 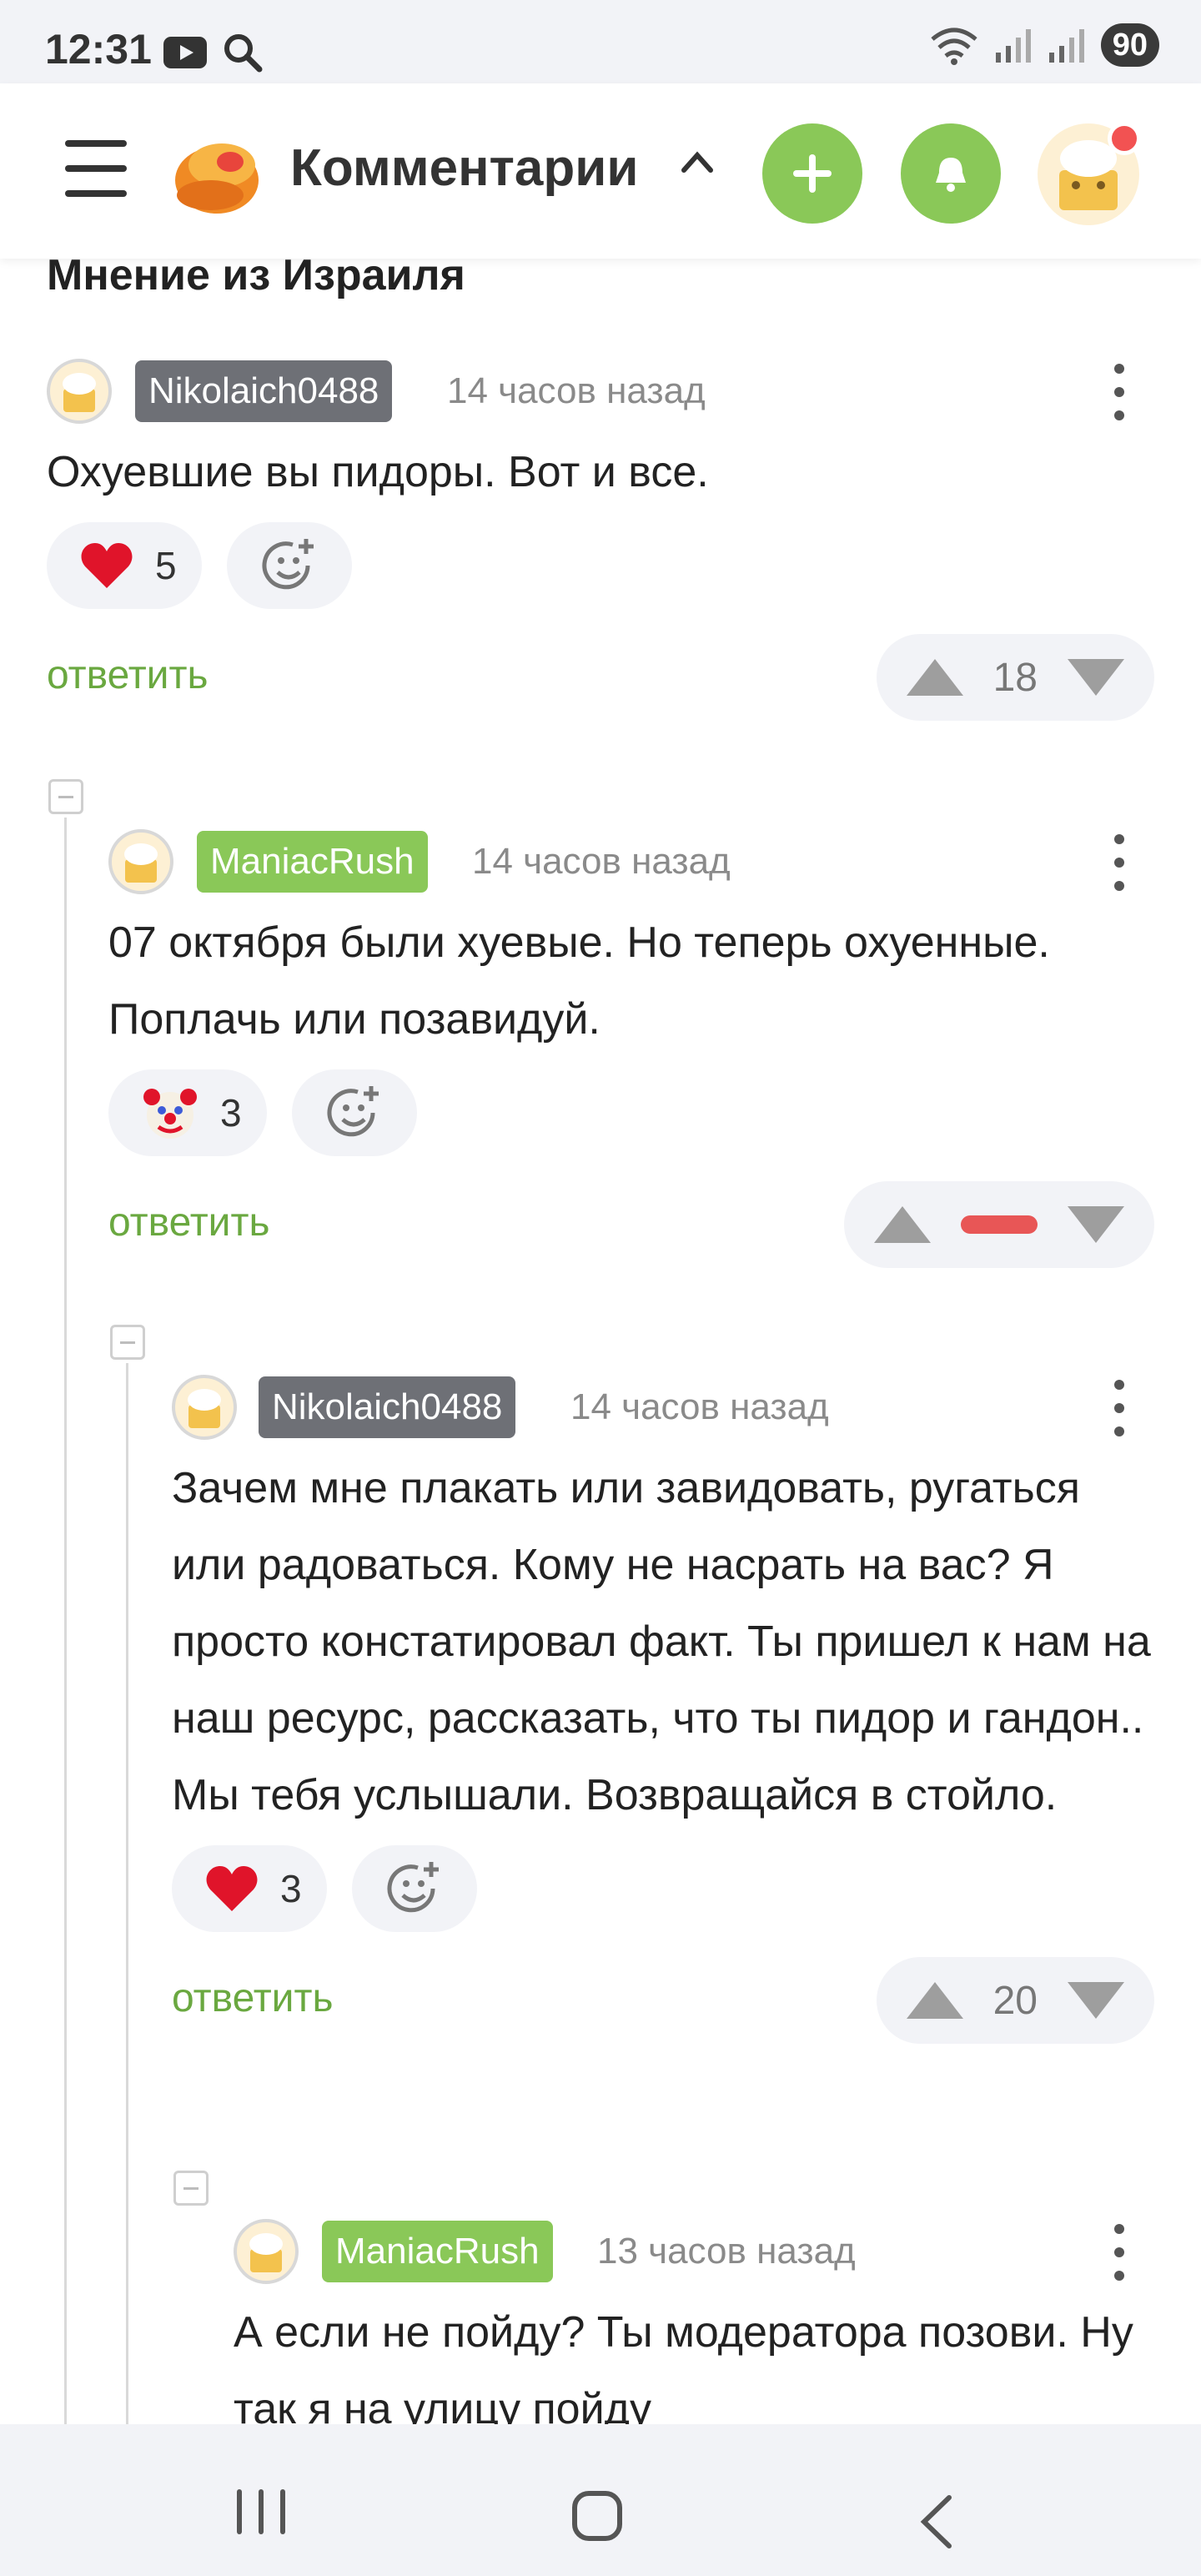 What do you see at coordinates (166, 565) in the screenshot?
I see `reaction-count: 5` at bounding box center [166, 565].